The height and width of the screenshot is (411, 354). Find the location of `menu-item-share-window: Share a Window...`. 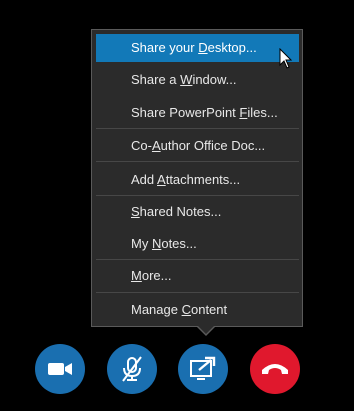

menu-item-share-window: Share a Window... is located at coordinates (197, 80).